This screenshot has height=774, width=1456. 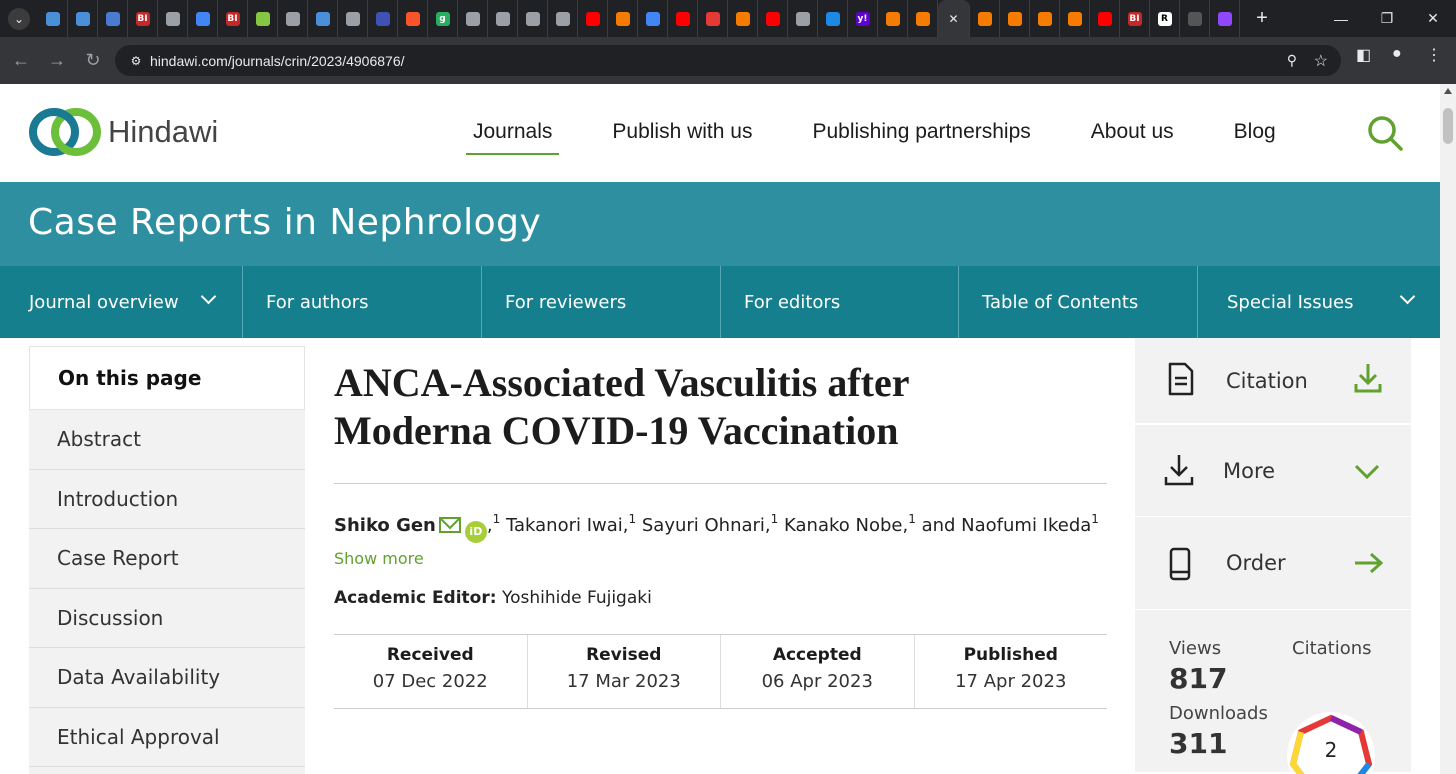 What do you see at coordinates (1448, 126) in the screenshot?
I see `scrollbar-thumb` at bounding box center [1448, 126].